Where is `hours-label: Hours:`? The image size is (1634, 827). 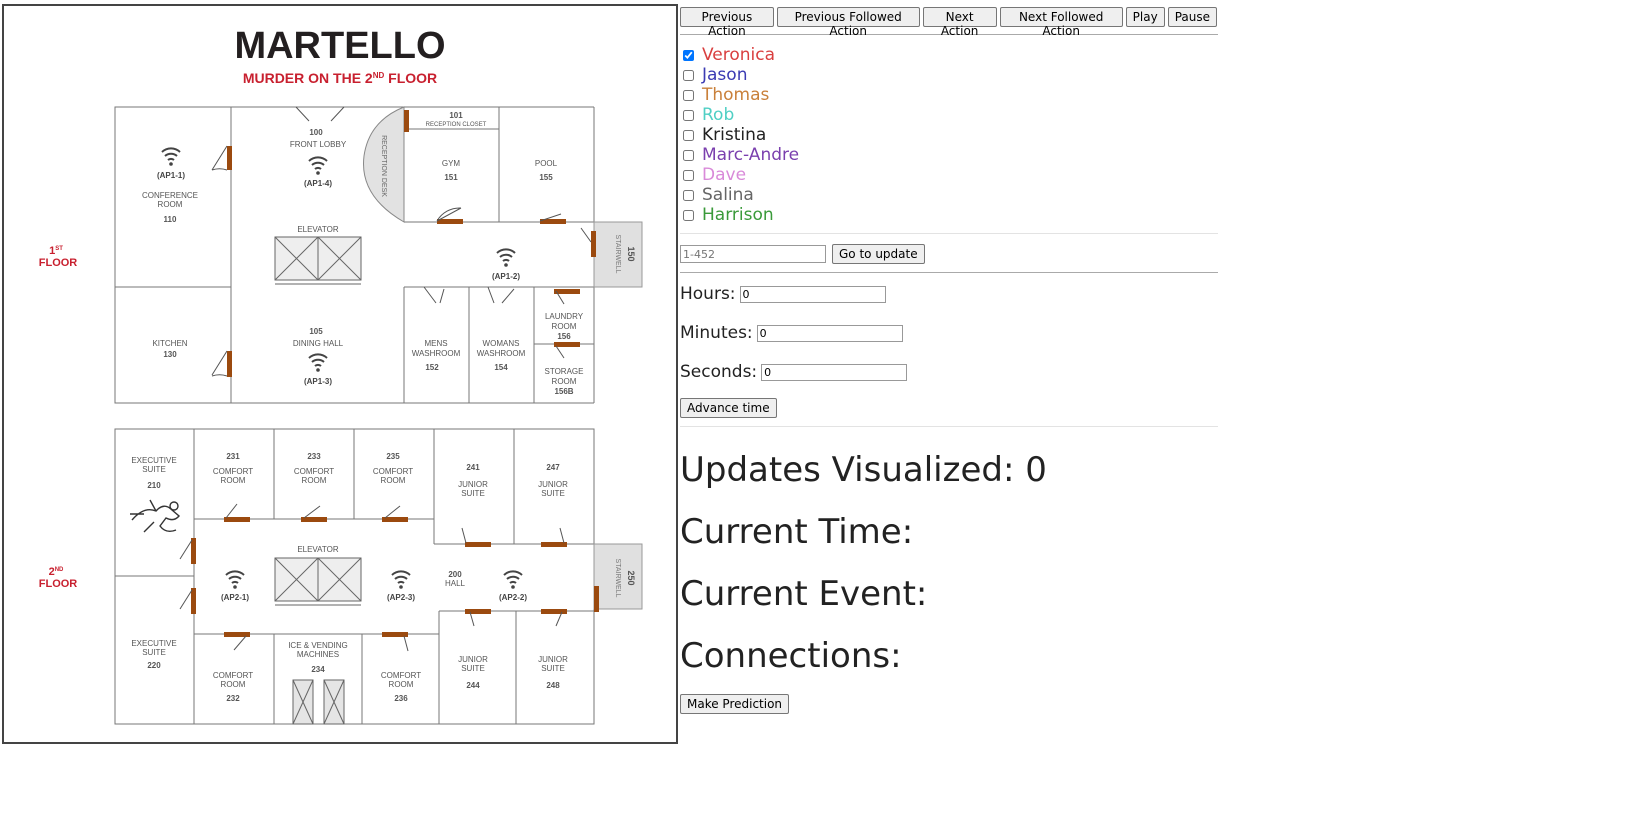
hours-label: Hours: is located at coordinates (708, 294).